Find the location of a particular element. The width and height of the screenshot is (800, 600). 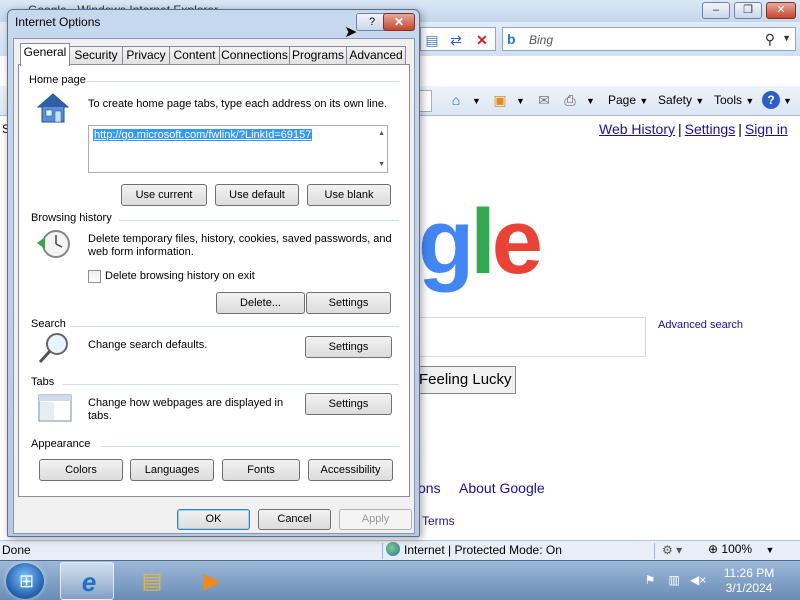

security-zone: Internet | Protected Mode: On is located at coordinates (474, 549).